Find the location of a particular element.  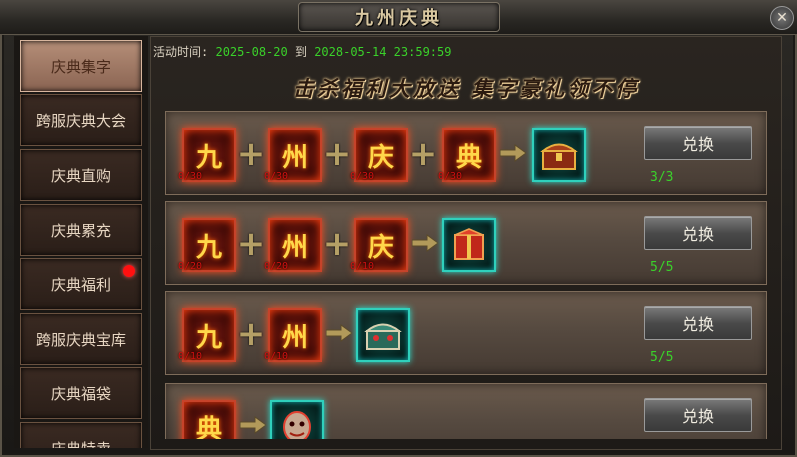

title-bar: 九州庆典 ✕ is located at coordinates (398, 17).